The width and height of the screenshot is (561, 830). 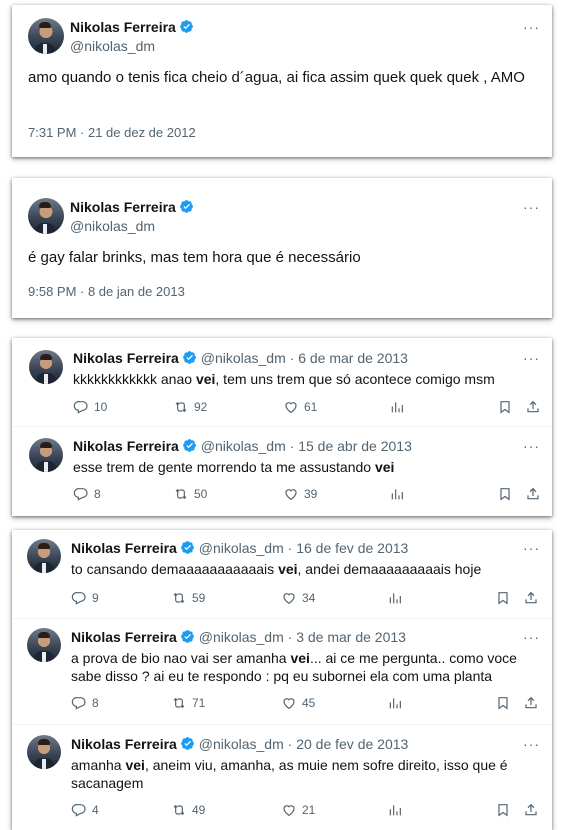 What do you see at coordinates (298, 703) in the screenshot?
I see `like-button: 45` at bounding box center [298, 703].